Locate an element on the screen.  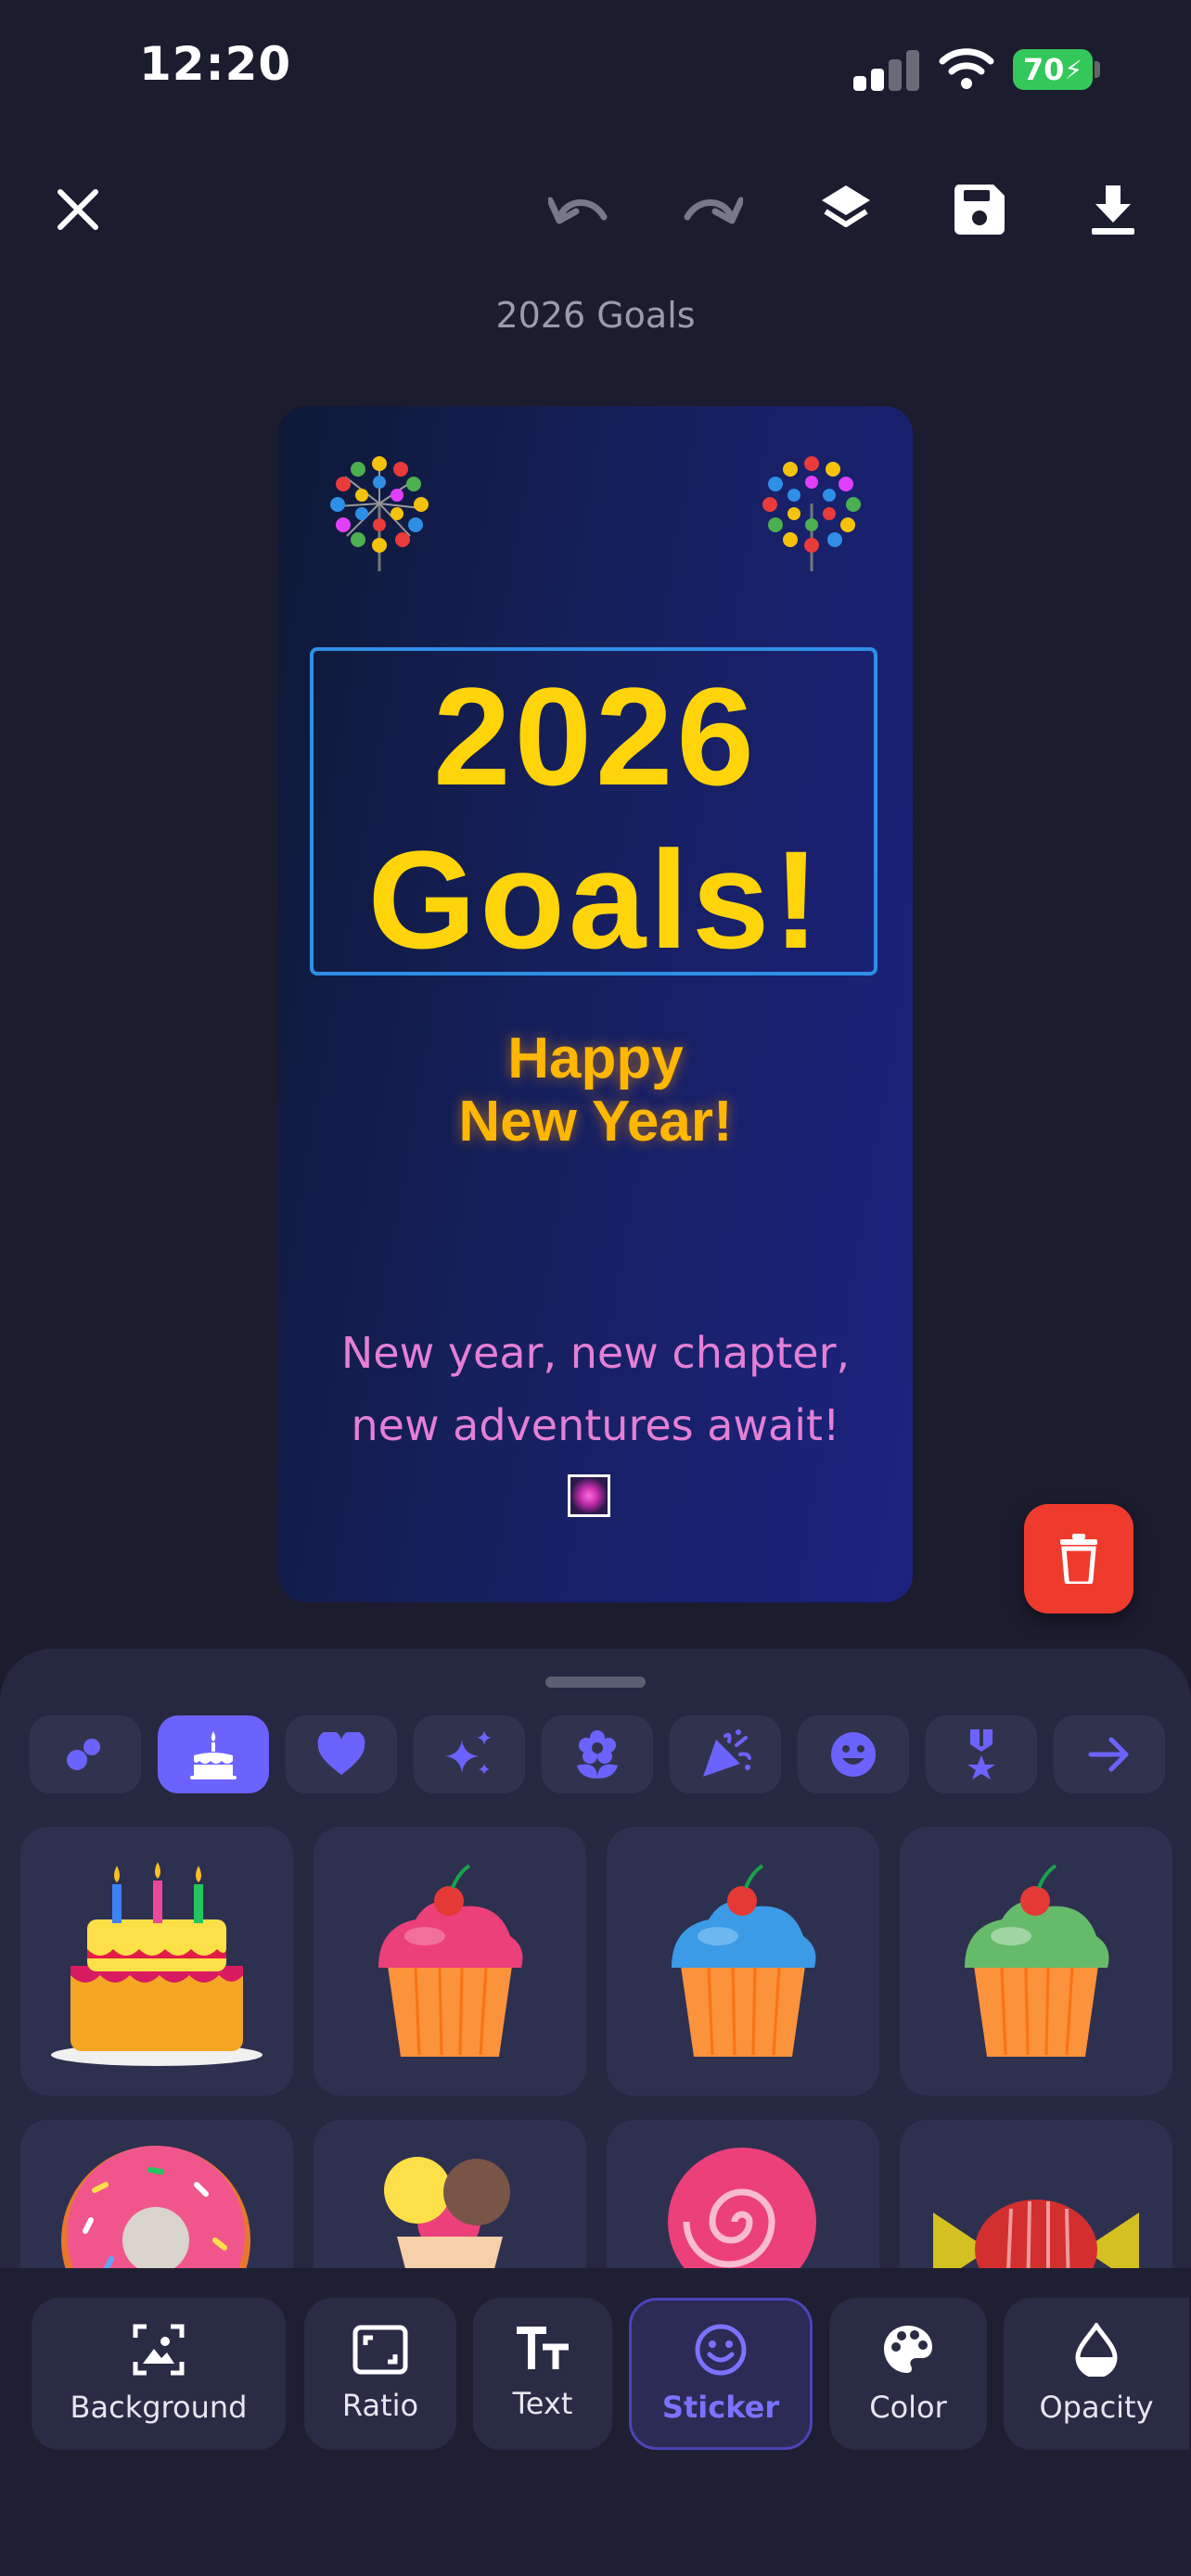
close-icon is located at coordinates (78, 209).